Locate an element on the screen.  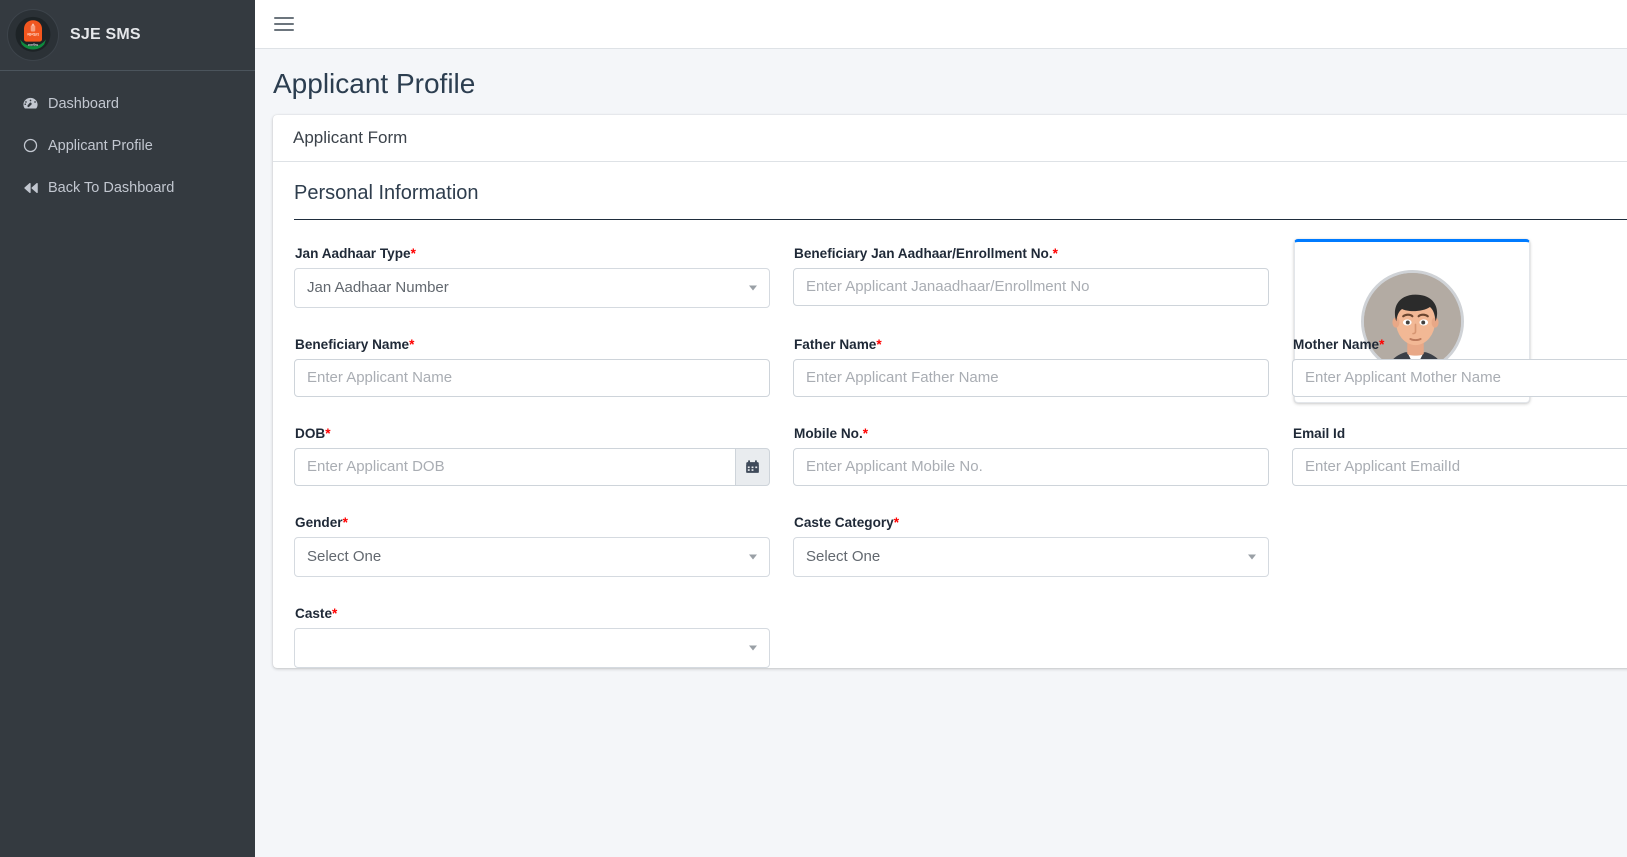
page-title: Applicant Profile is located at coordinates (374, 83).